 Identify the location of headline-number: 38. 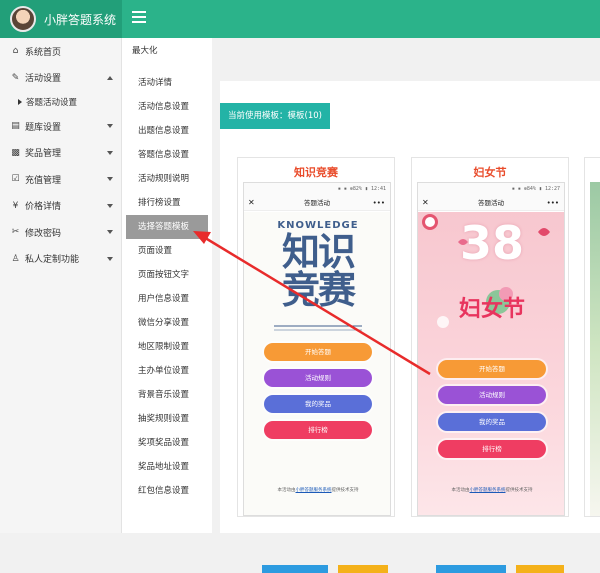
(491, 243).